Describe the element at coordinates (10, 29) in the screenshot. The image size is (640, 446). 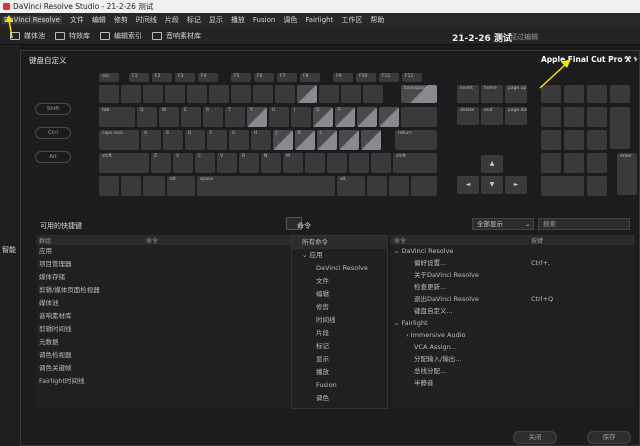
I see `arrow-to-menu` at that location.